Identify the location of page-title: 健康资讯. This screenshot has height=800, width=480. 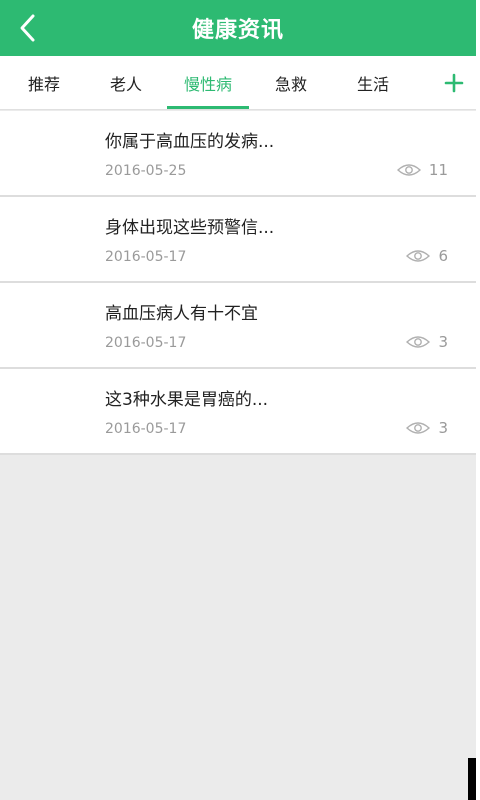
(237, 30).